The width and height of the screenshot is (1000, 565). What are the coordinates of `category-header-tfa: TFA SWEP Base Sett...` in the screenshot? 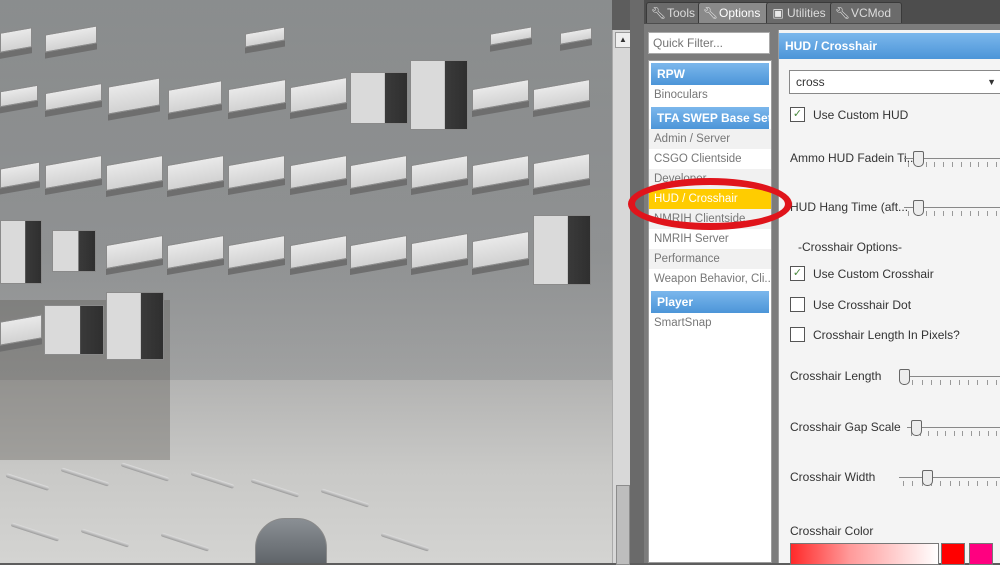 It's located at (710, 118).